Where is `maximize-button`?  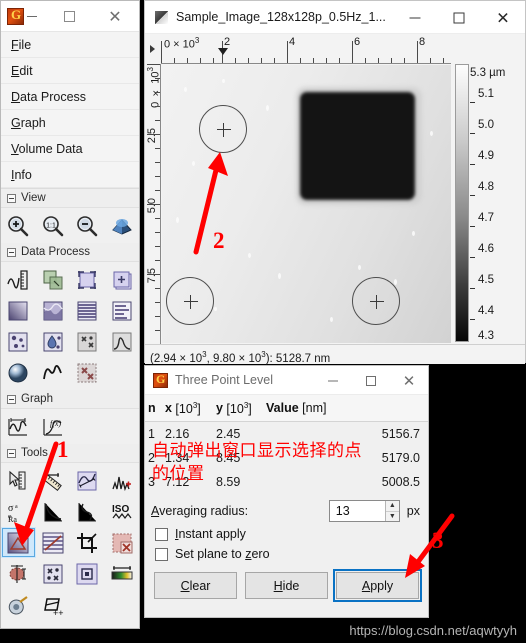 maximize-button is located at coordinates (459, 17).